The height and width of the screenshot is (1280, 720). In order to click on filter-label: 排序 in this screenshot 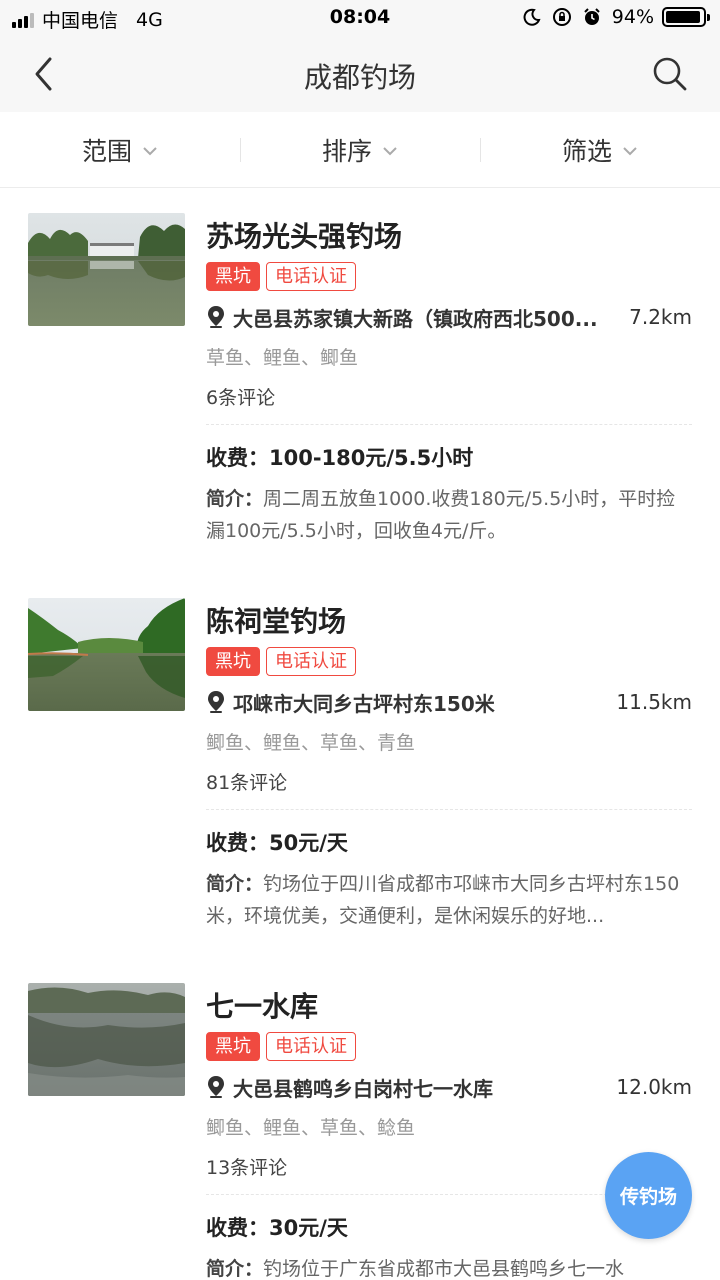, I will do `click(346, 151)`.